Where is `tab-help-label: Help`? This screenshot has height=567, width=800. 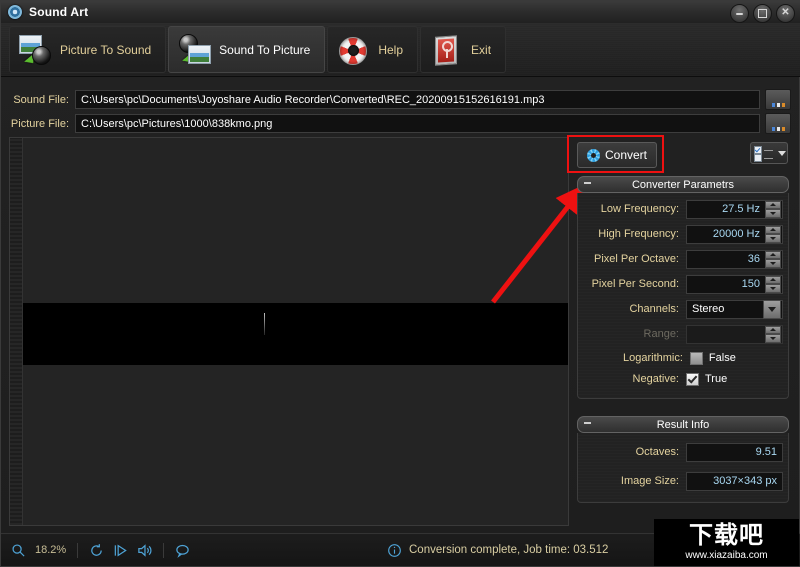 tab-help-label: Help is located at coordinates (391, 49).